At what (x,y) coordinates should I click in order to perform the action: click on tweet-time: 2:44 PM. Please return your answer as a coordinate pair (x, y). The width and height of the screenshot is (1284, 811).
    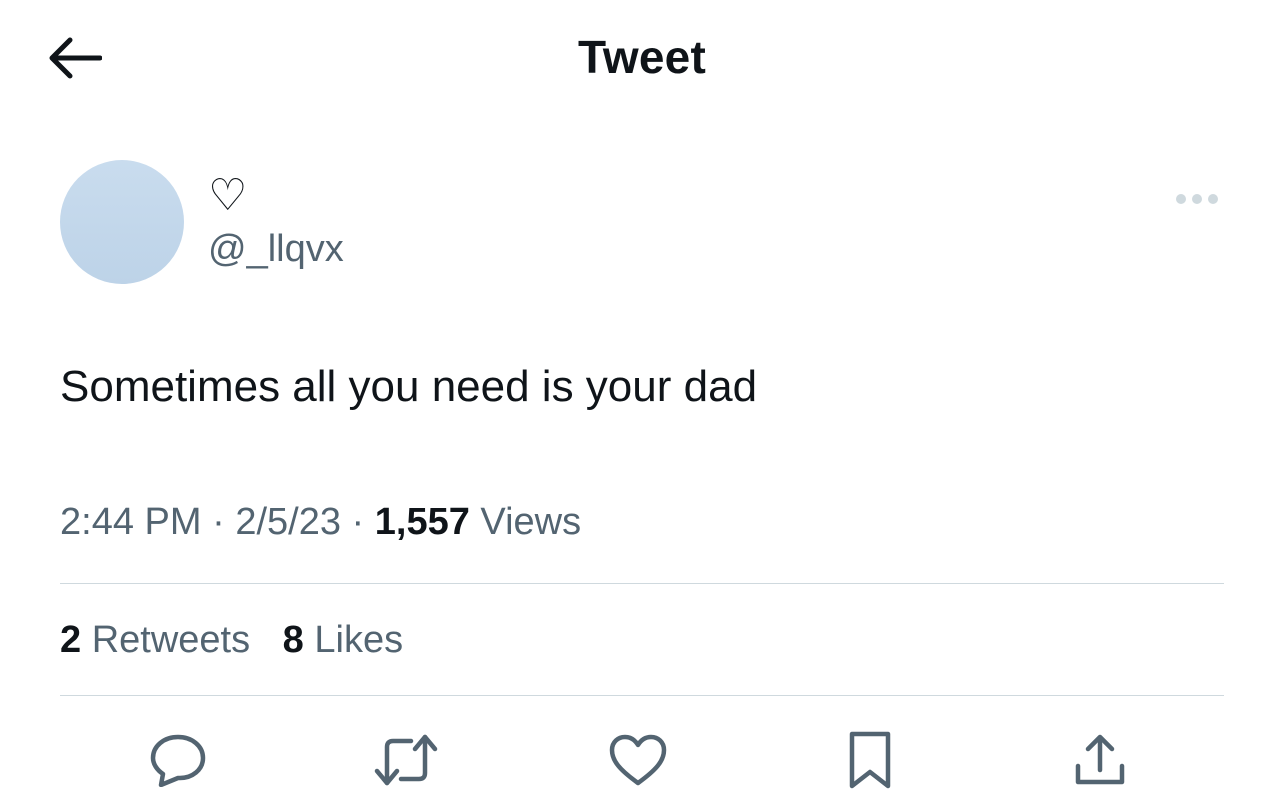
    Looking at the image, I should click on (131, 522).